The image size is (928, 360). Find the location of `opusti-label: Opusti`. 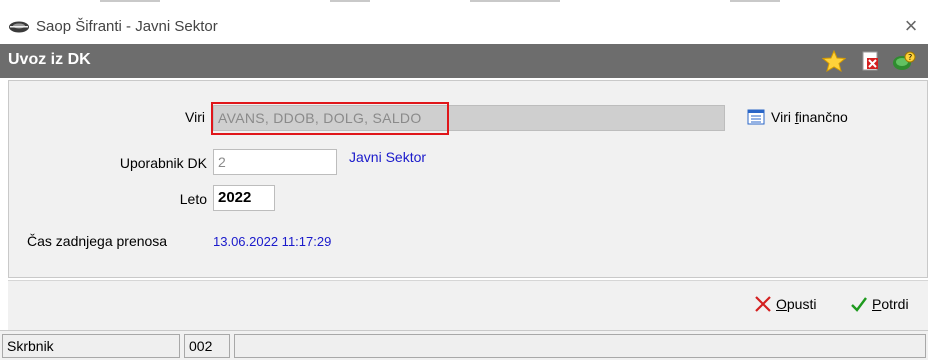

opusti-label: Opusti is located at coordinates (796, 304).